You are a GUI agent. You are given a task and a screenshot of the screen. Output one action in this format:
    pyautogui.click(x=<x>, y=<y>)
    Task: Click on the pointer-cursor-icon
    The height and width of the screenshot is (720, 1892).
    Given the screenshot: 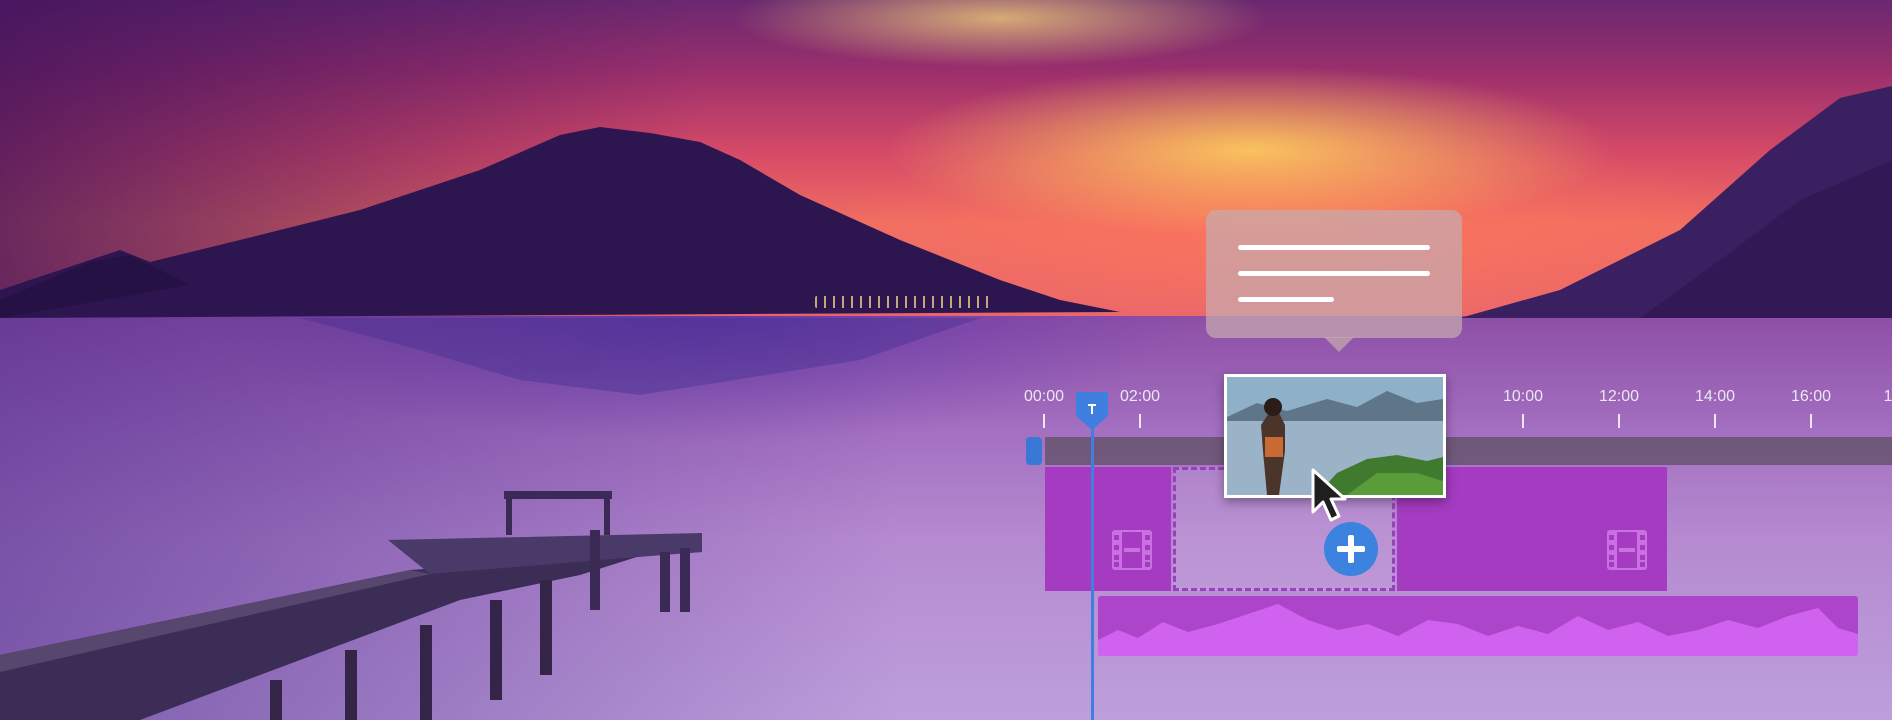 What is the action you would take?
    pyautogui.click(x=1329, y=495)
    